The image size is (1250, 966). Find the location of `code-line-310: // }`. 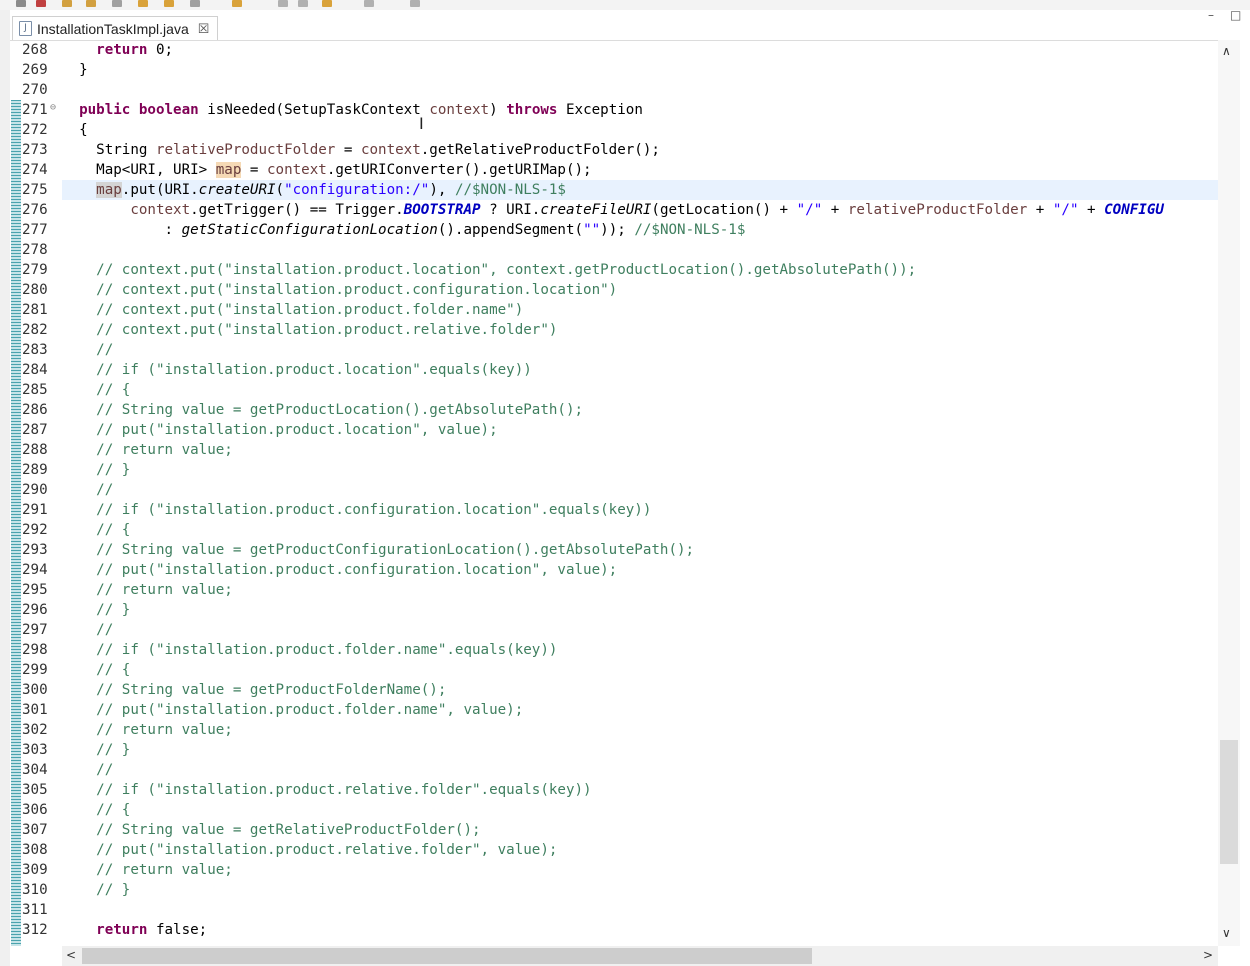

code-line-310: // } is located at coordinates (113, 890).